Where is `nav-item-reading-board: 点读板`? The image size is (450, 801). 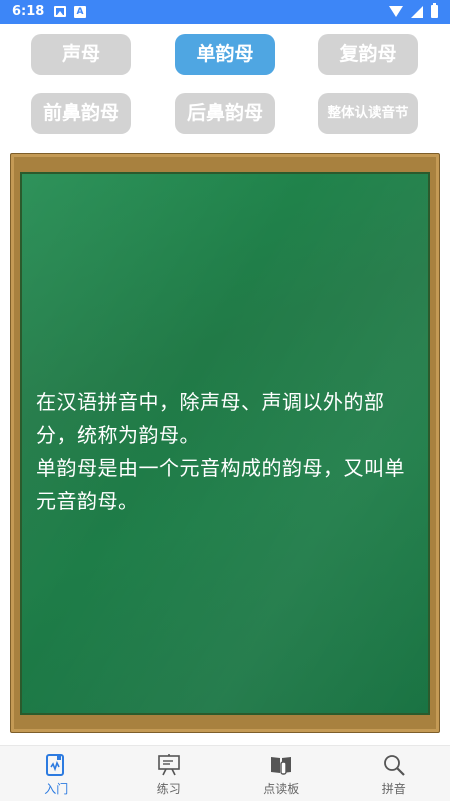
nav-item-reading-board: 点读板 is located at coordinates (281, 773).